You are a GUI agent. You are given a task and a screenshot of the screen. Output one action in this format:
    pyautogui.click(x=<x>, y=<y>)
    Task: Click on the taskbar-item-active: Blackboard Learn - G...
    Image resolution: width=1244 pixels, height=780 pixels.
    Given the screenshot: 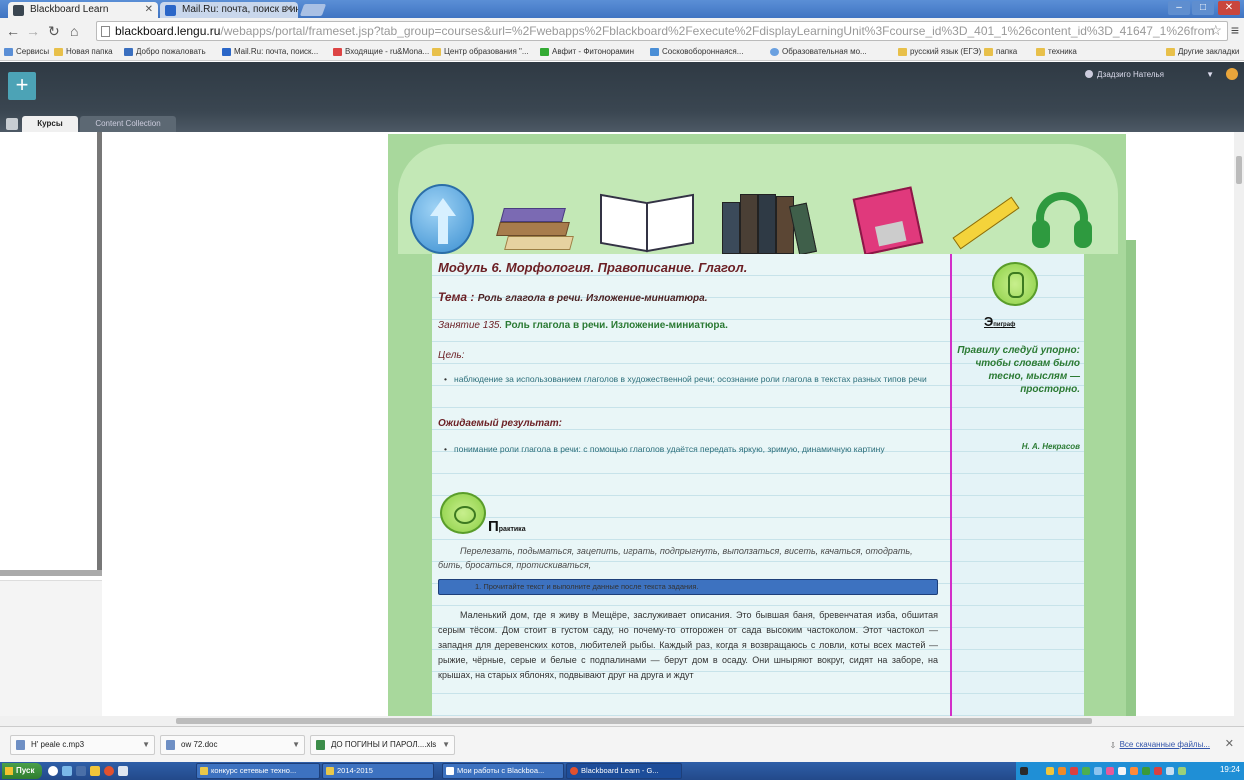 What is the action you would take?
    pyautogui.click(x=624, y=771)
    